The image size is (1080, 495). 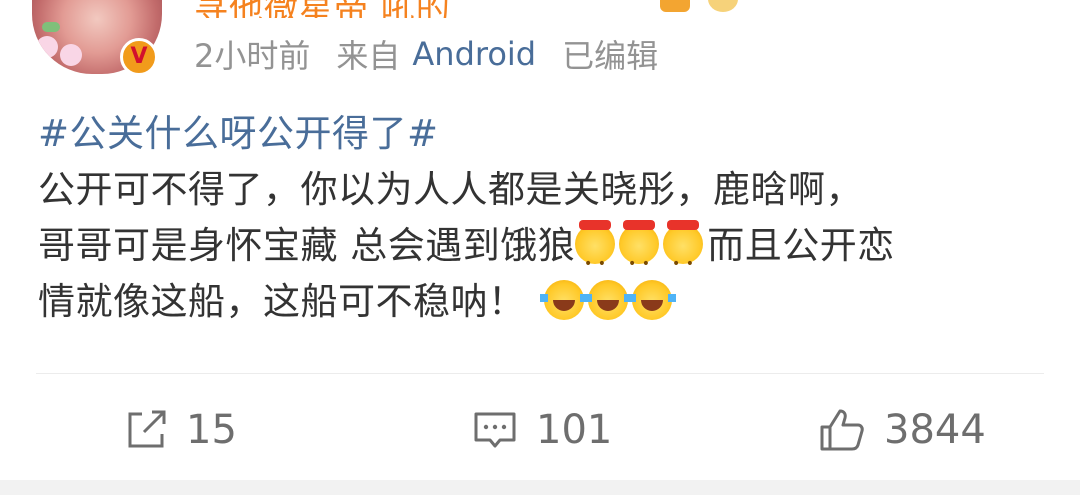 I want to click on post-text-line-2-text: 哥哥可是身怀宝藏 总会遇到饿狼, so click(x=307, y=245).